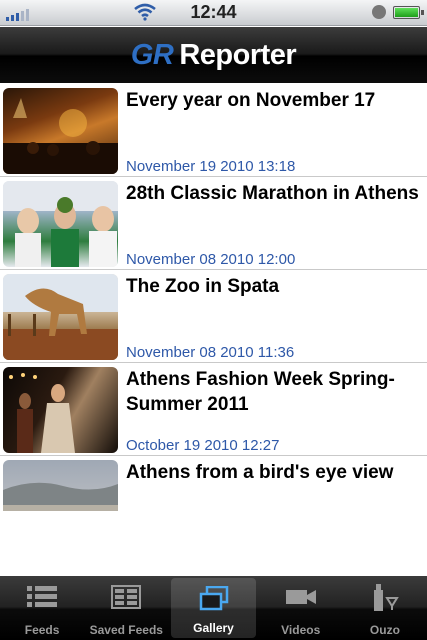 This screenshot has width=427, height=640. I want to click on tab-label: Feeds, so click(42, 630).